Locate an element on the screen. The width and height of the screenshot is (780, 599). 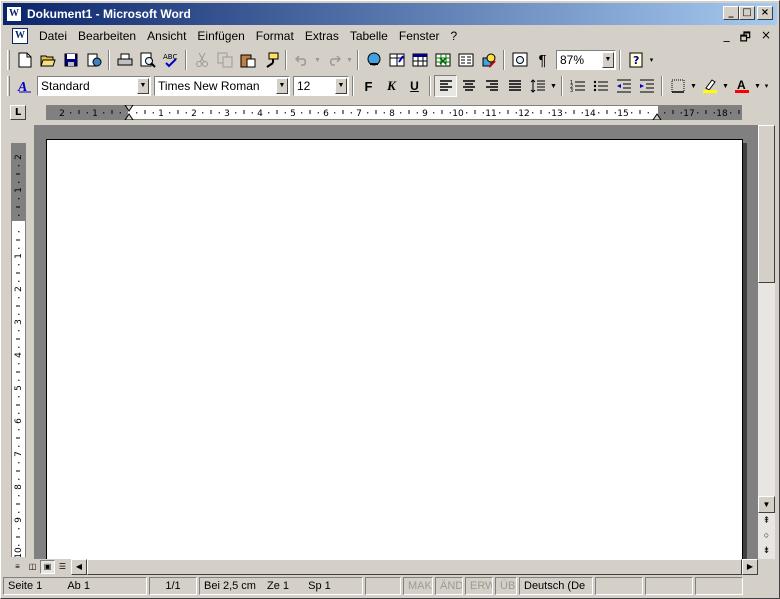
previous-page-icon: ⇞ is located at coordinates (766, 520).